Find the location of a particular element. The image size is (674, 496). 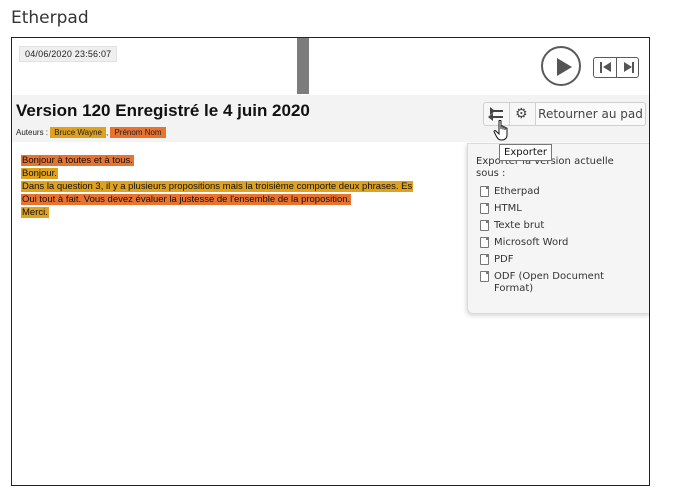

timeslider-bar: 04/06/2020 23:56:07 is located at coordinates (330, 66).